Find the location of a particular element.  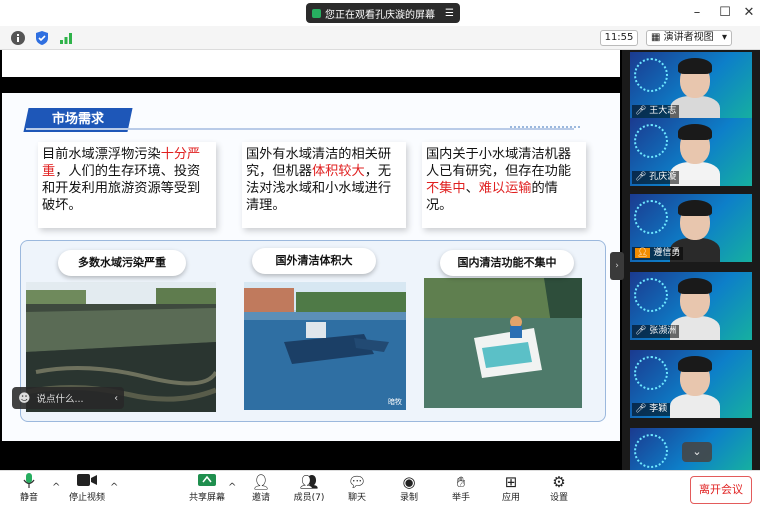

participant-tile: 🎤︎ 李颖 is located at coordinates (691, 384).